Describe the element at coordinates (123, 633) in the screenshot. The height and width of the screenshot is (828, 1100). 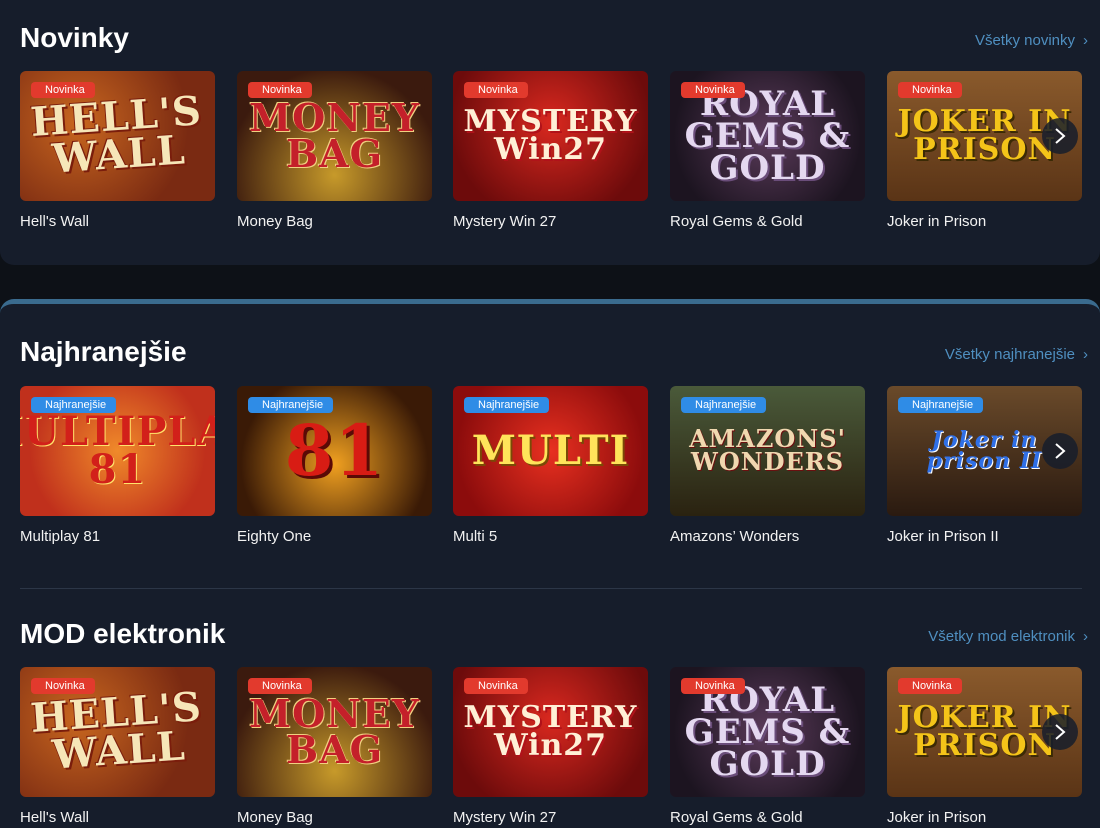
I see `section-title: MOD elektronik` at that location.